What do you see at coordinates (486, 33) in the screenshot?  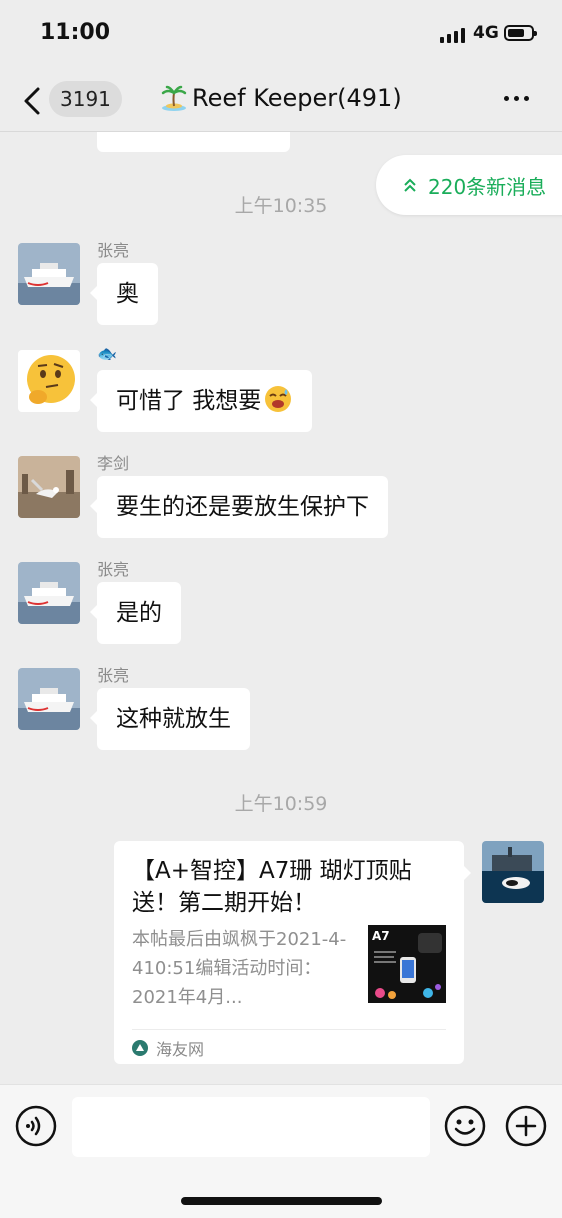 I see `network-type: 4G` at bounding box center [486, 33].